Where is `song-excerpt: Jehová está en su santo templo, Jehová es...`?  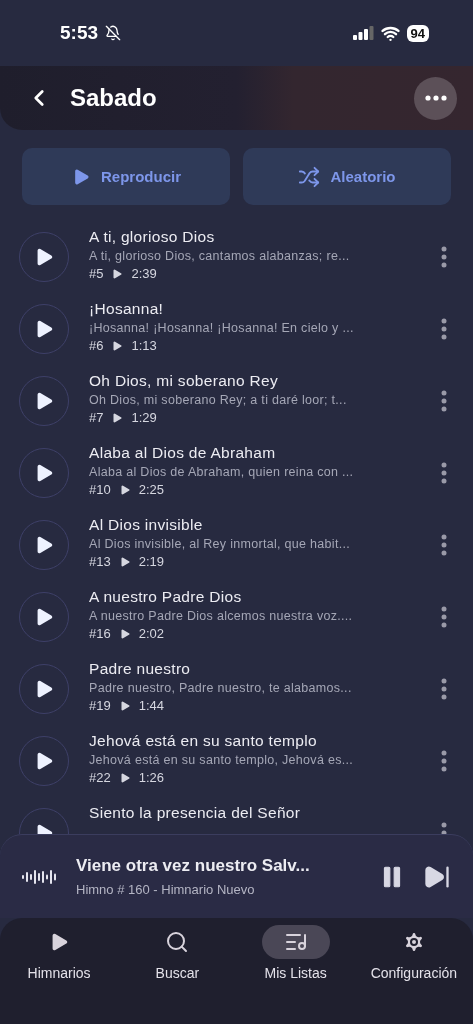
song-excerpt: Jehová está en su santo templo, Jehová es... is located at coordinates (222, 760).